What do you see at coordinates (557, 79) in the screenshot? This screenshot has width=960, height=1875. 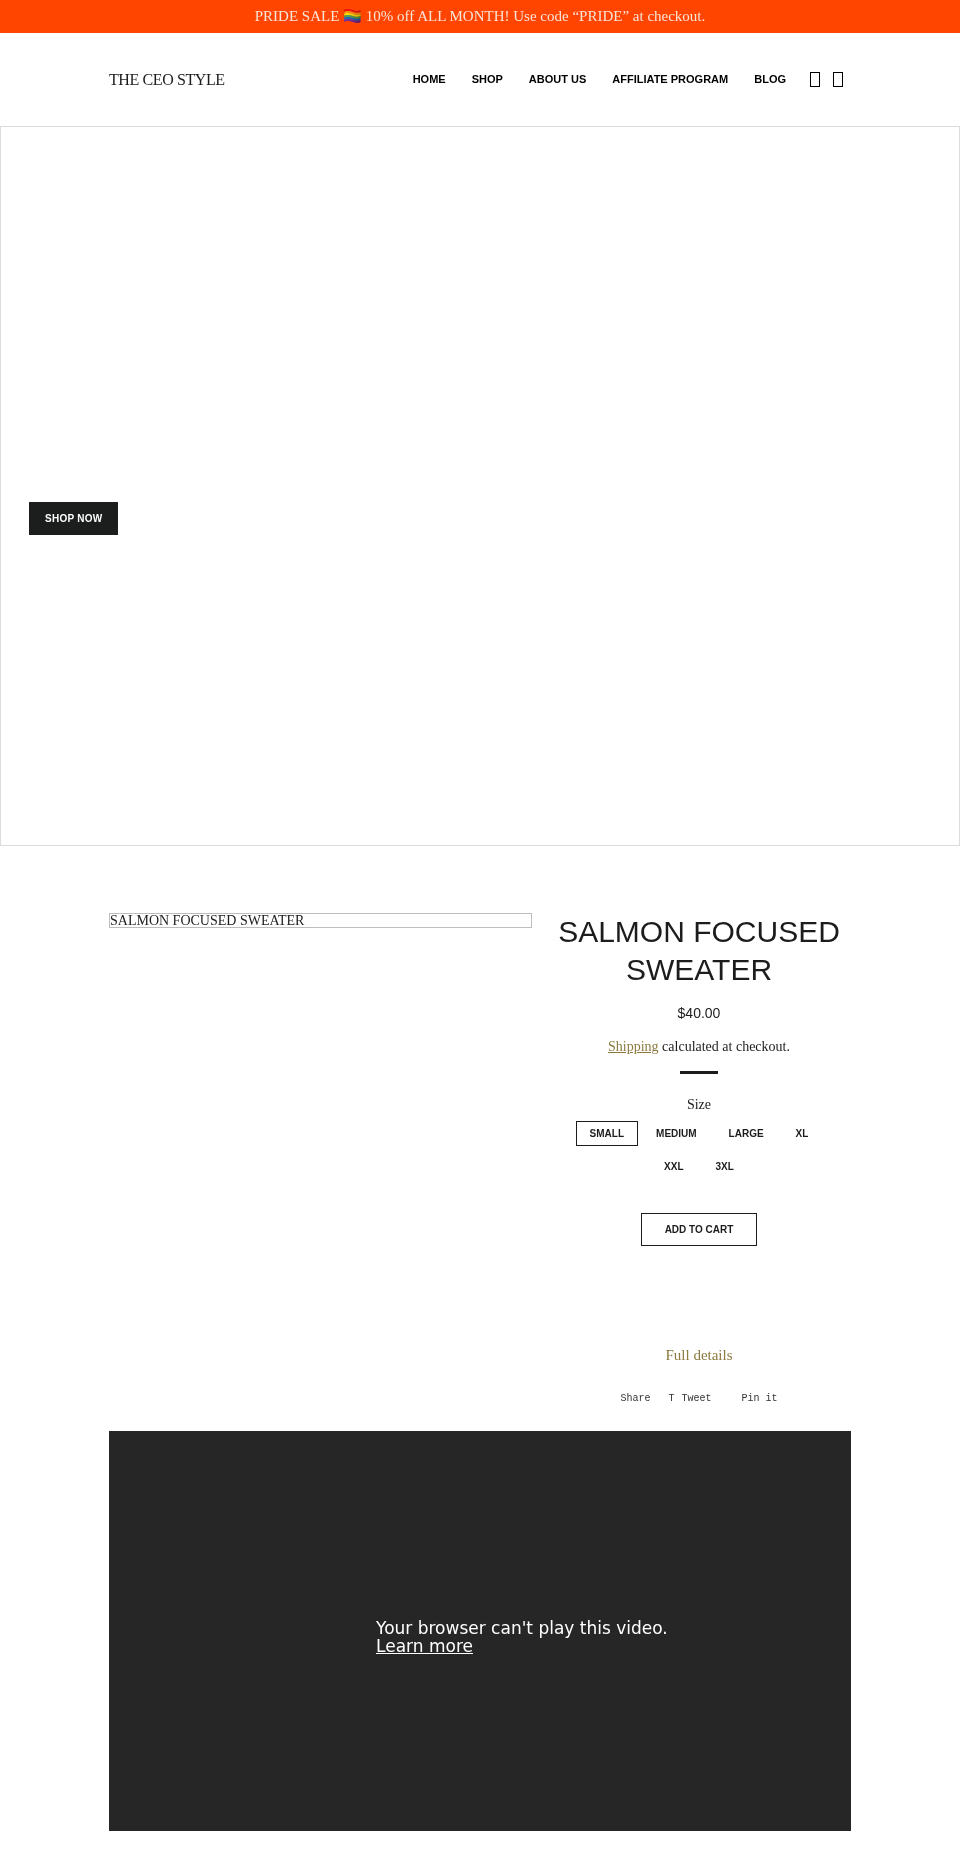 I see `nav-link: ABOUT US` at bounding box center [557, 79].